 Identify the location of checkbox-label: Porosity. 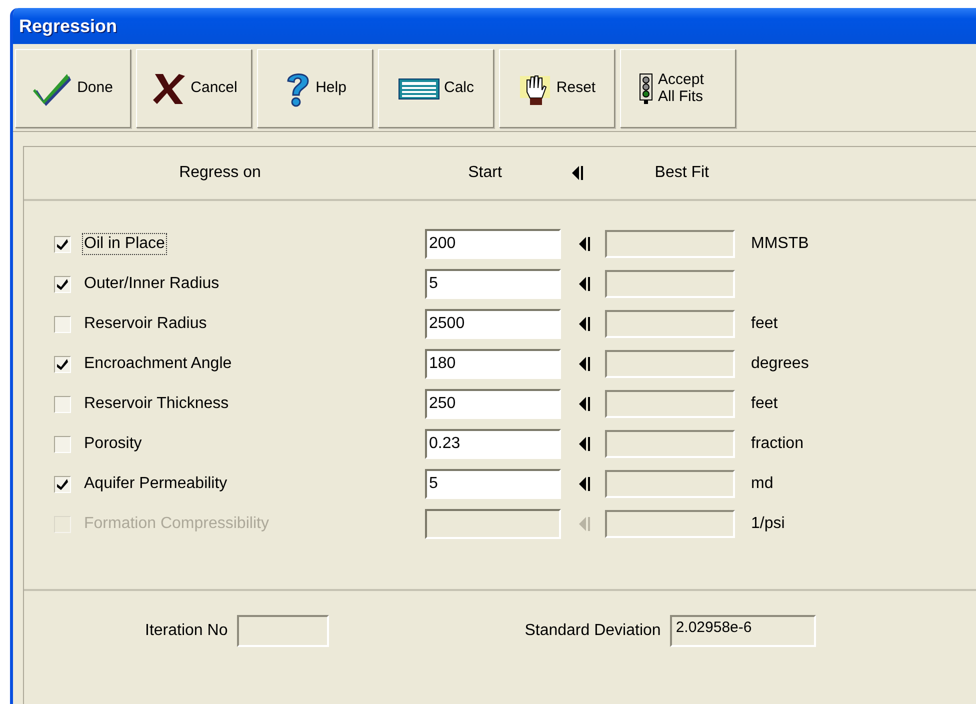
(113, 444).